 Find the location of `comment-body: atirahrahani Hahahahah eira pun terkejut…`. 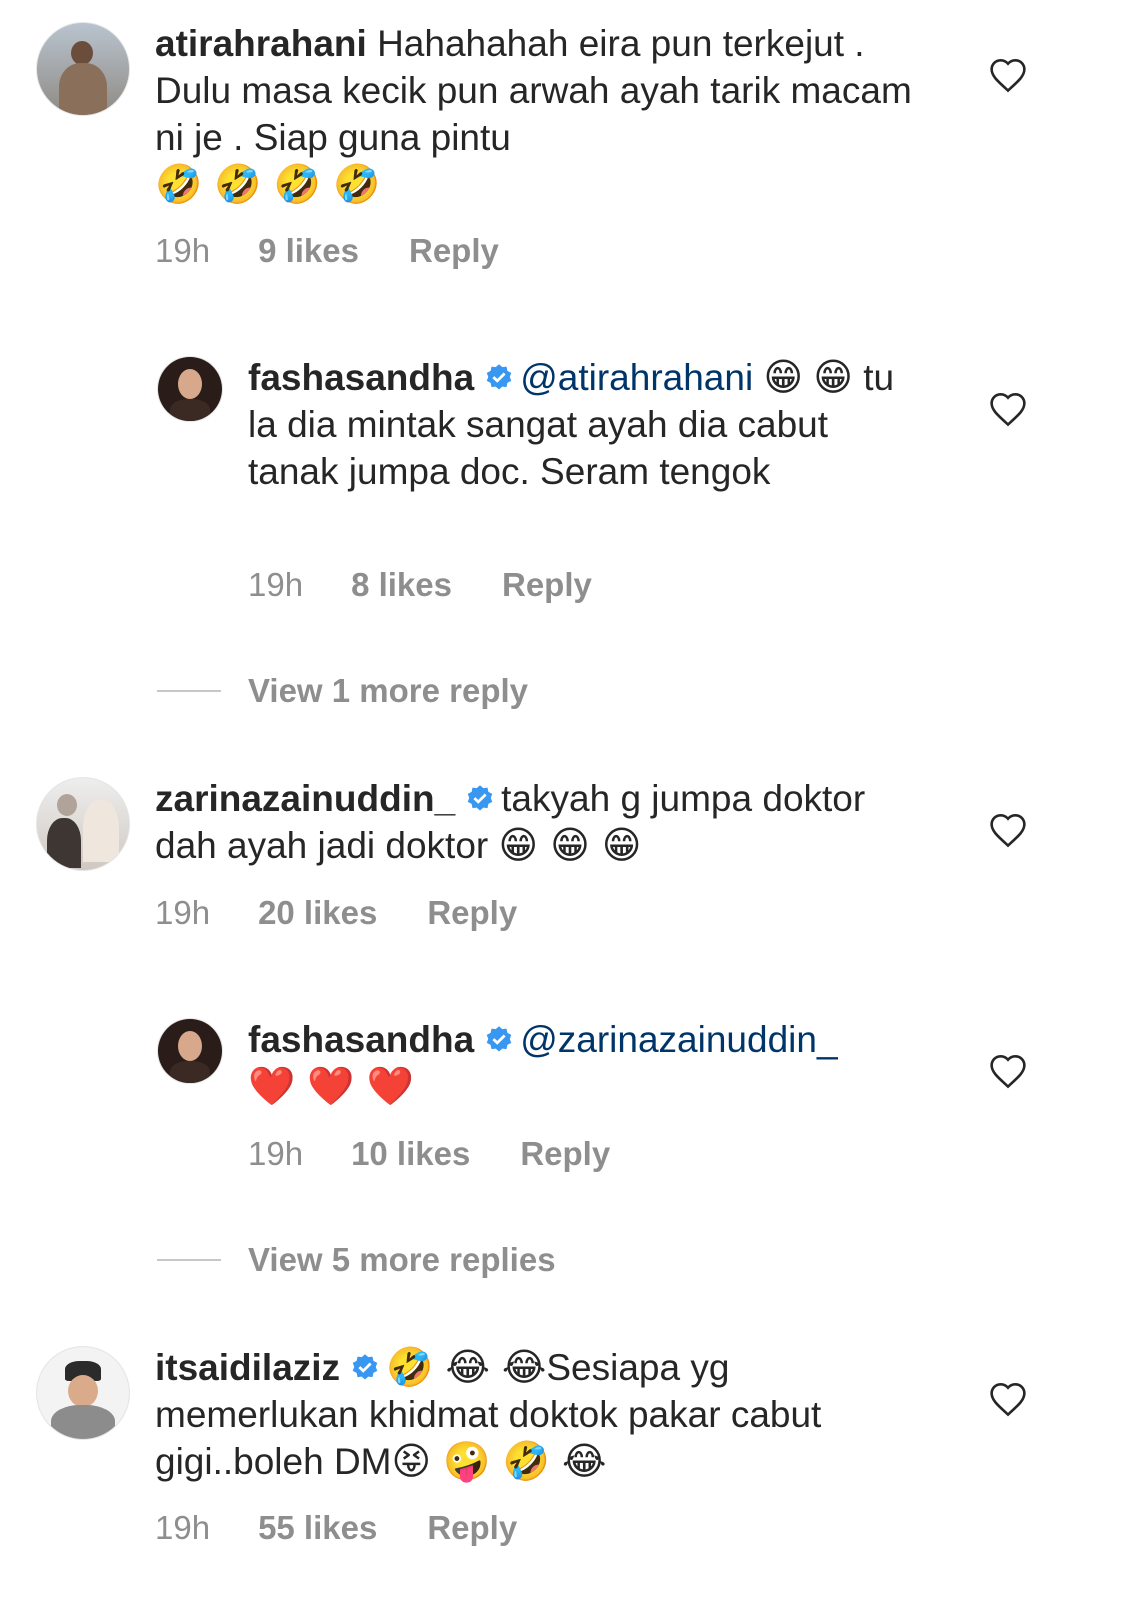

comment-body: atirahrahani Hahahahah eira pun terkejut… is located at coordinates (540, 114).